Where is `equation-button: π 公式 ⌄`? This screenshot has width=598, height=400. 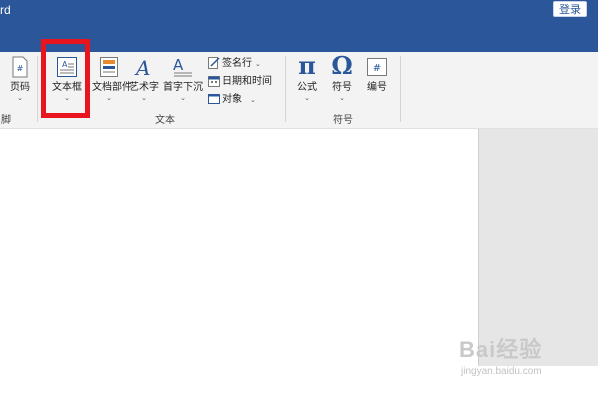
equation-button: π 公式 ⌄ is located at coordinates (307, 78).